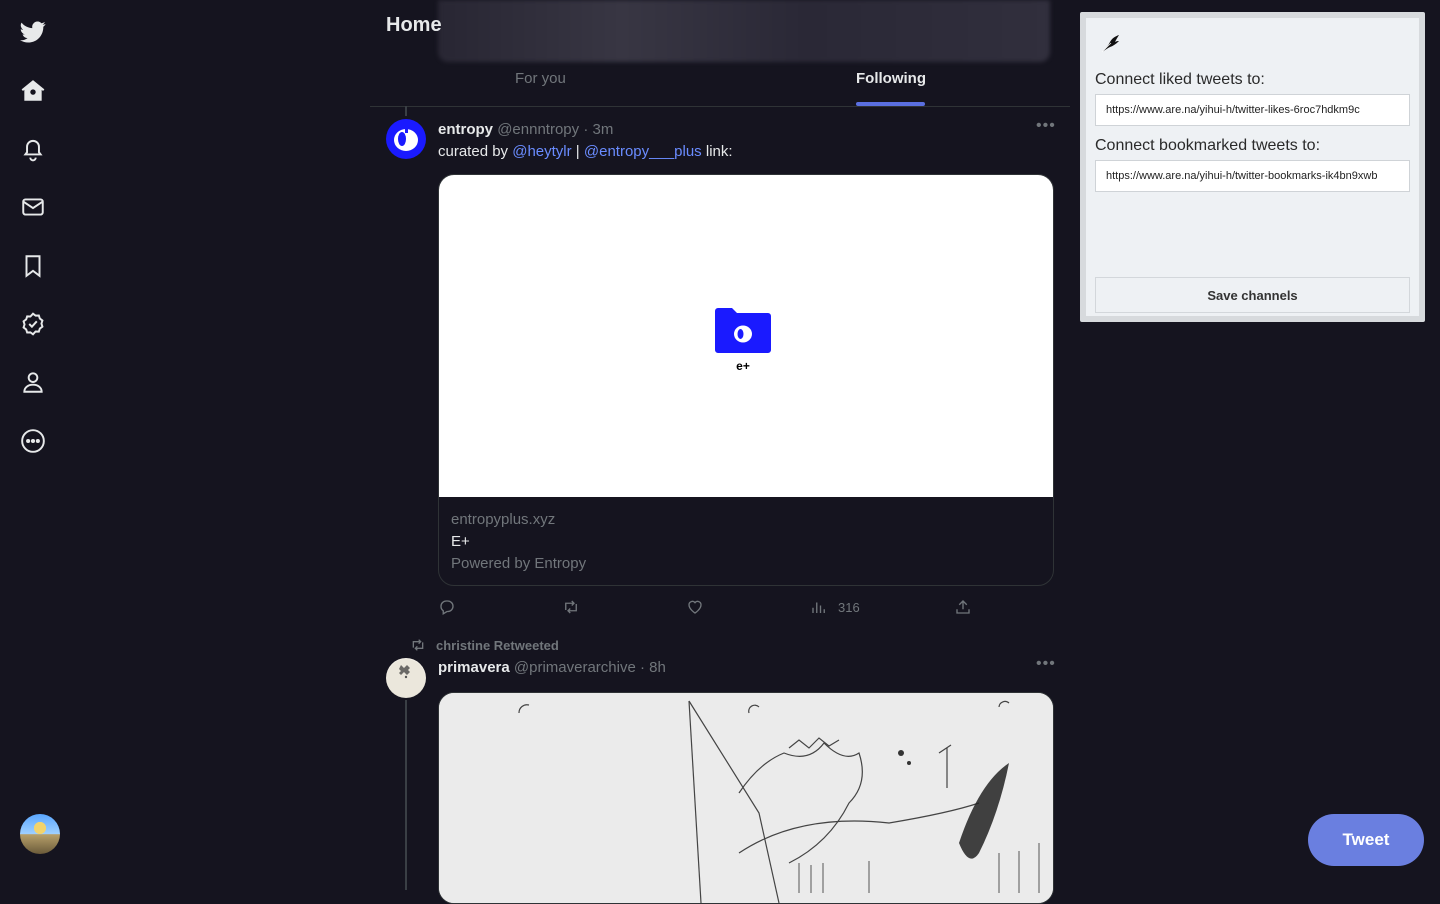 This screenshot has width=1440, height=904. Describe the element at coordinates (890, 104) in the screenshot. I see `active-tab-indicator` at that location.